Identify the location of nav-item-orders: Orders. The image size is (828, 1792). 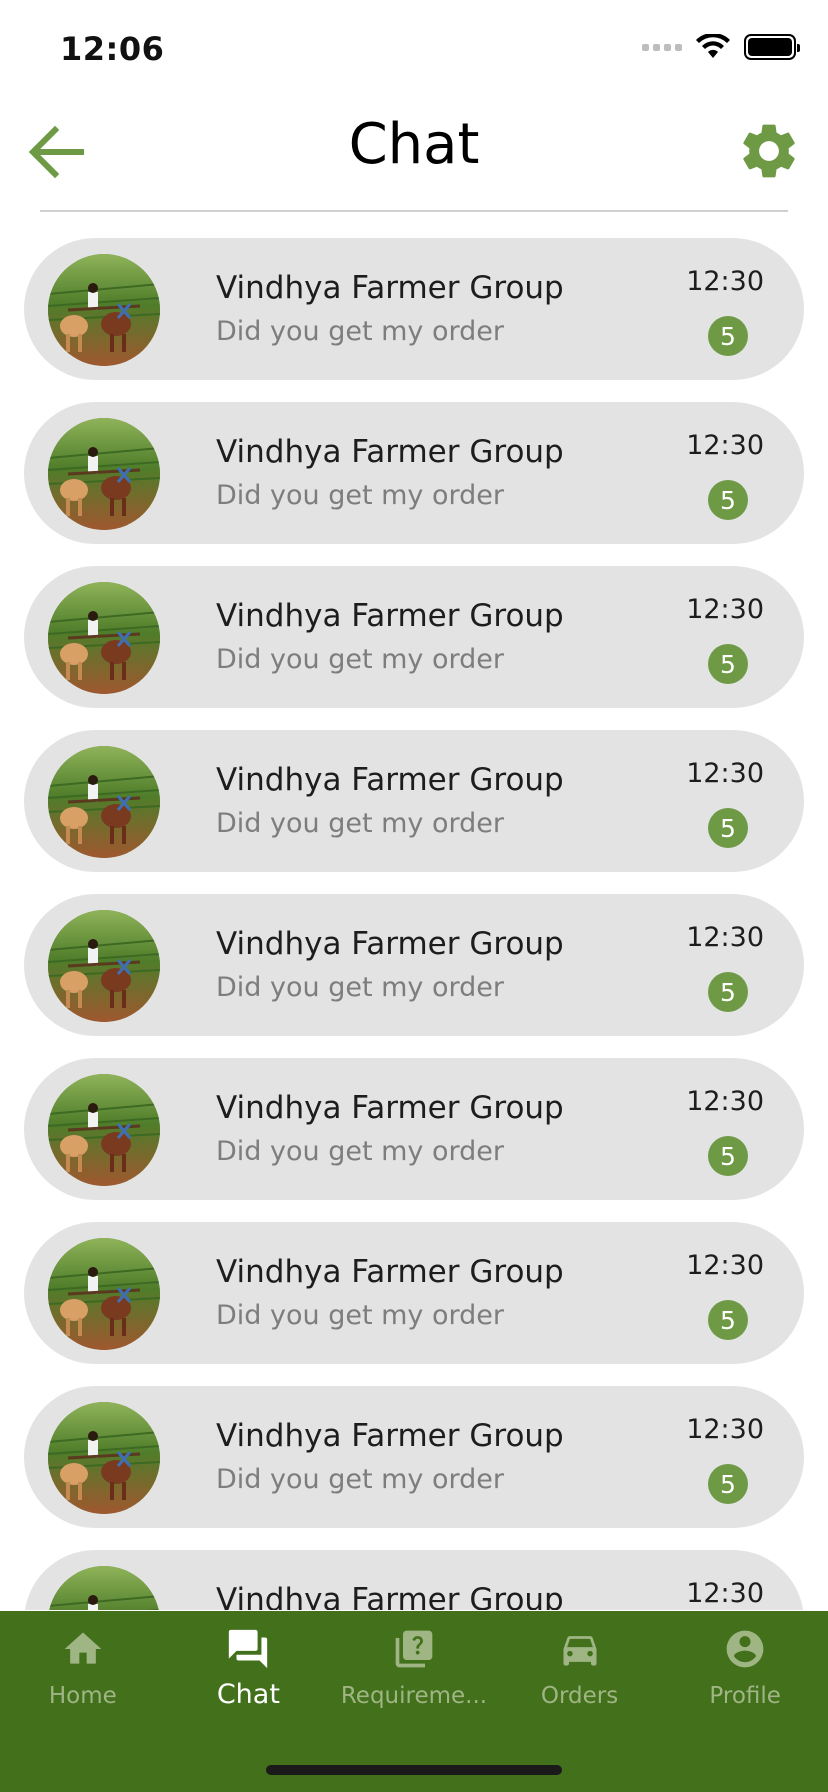
(580, 1671).